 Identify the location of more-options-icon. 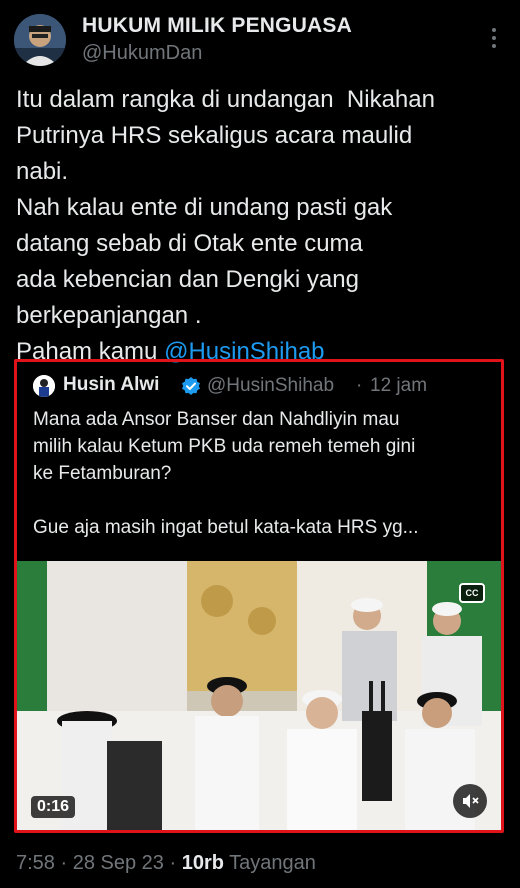
(495, 39).